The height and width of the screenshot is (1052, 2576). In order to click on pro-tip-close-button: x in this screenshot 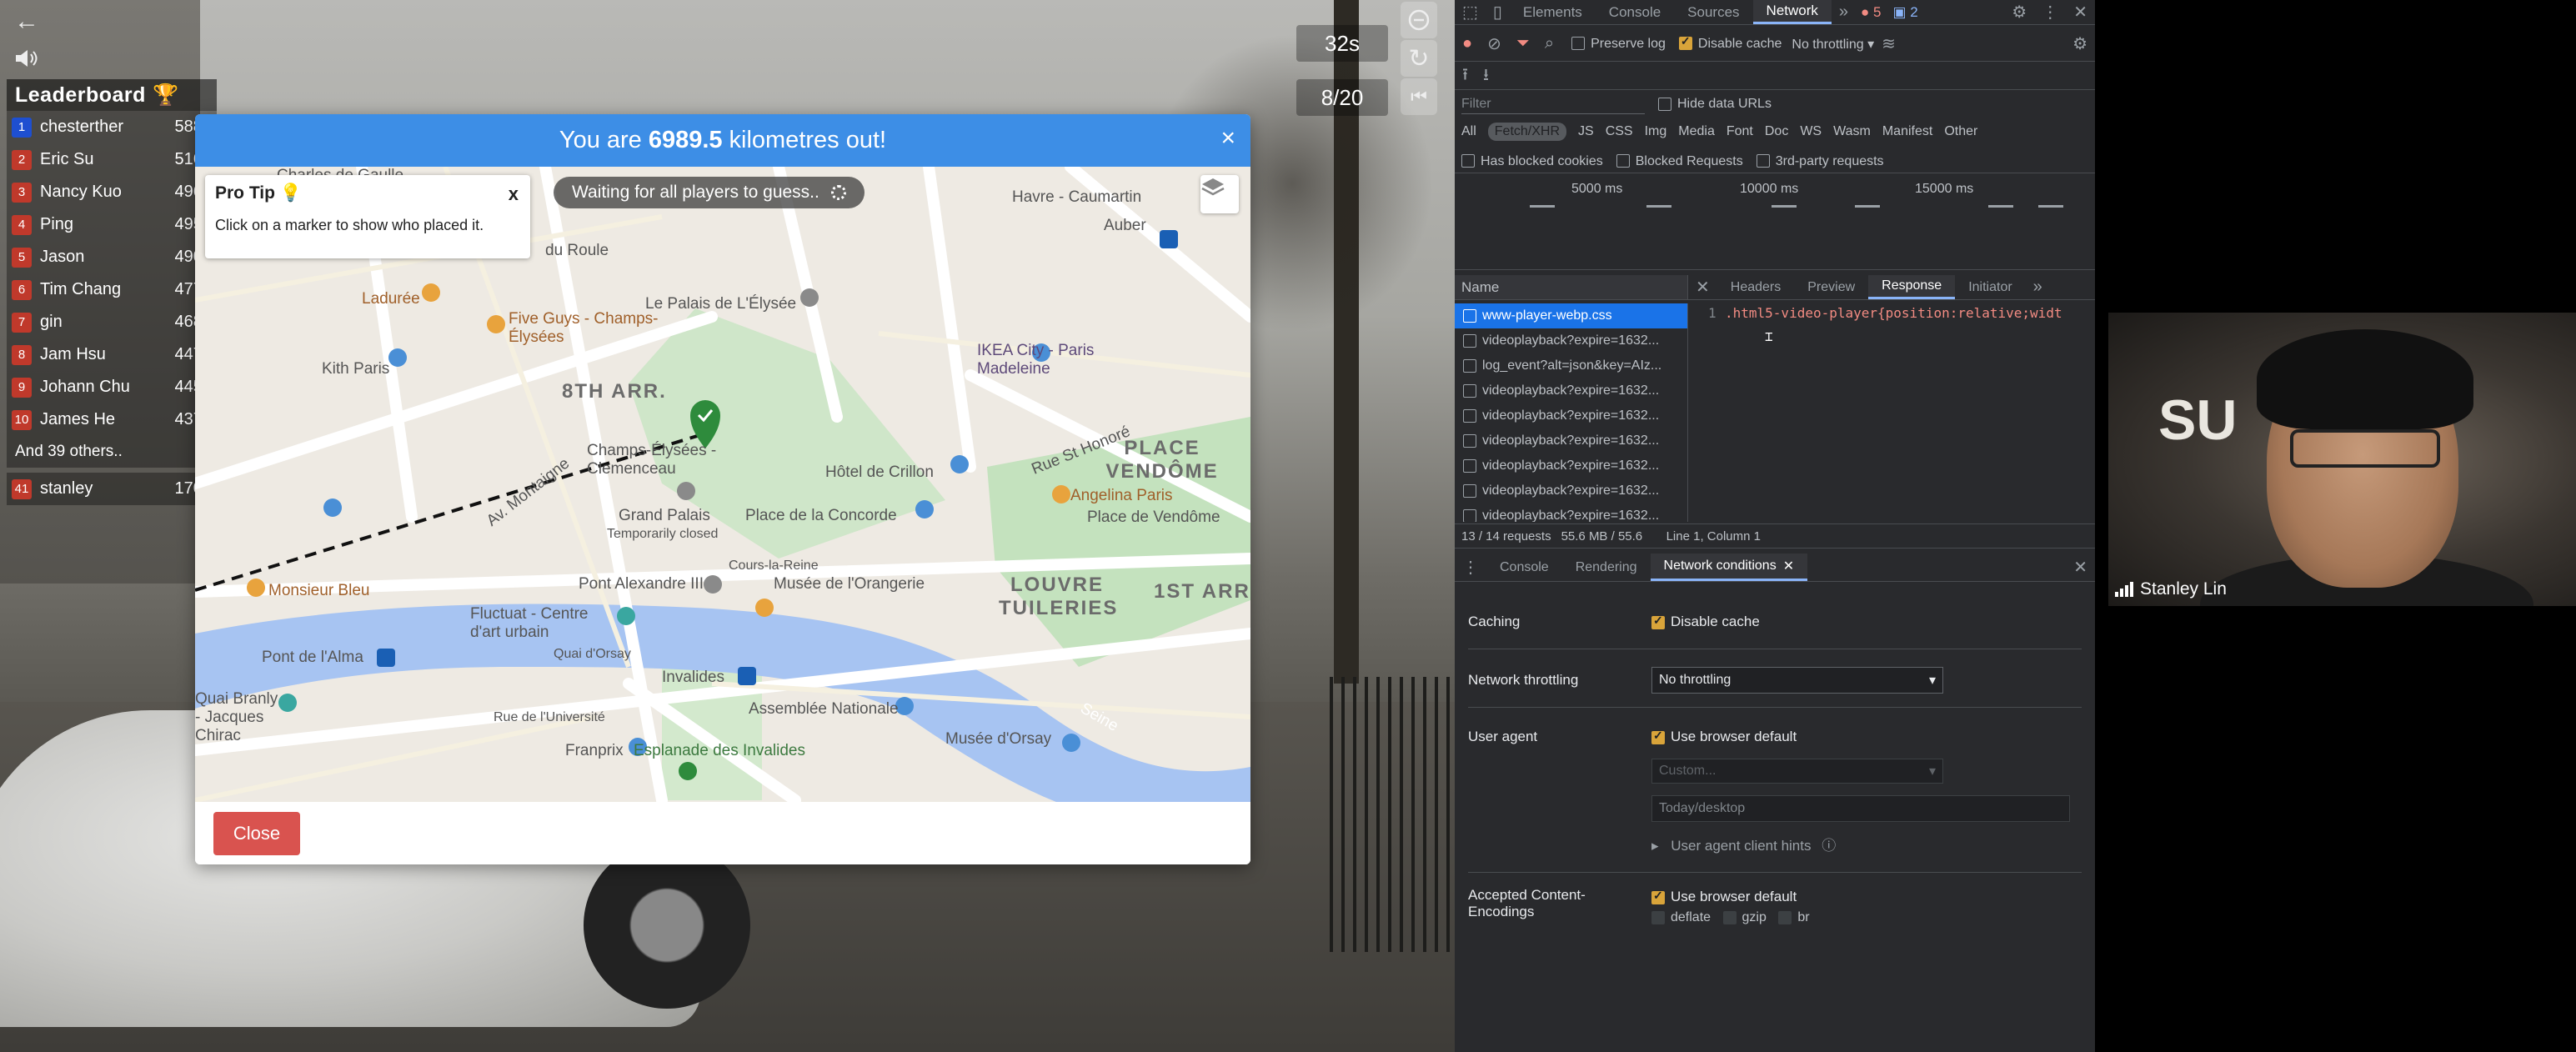, I will do `click(514, 194)`.